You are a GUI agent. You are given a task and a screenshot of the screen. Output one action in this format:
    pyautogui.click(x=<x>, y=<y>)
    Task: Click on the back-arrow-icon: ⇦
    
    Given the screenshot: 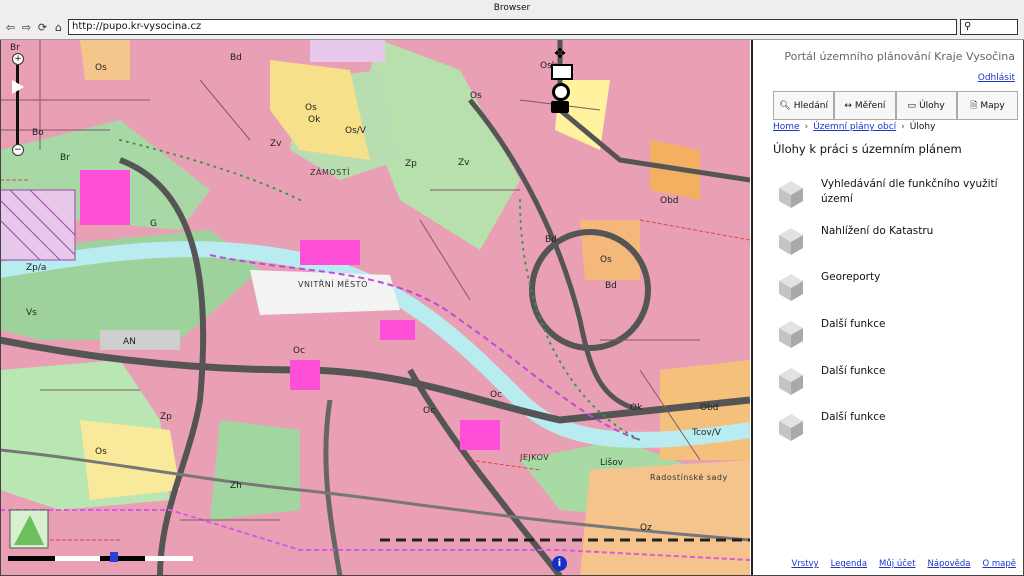 What is the action you would take?
    pyautogui.click(x=10, y=27)
    